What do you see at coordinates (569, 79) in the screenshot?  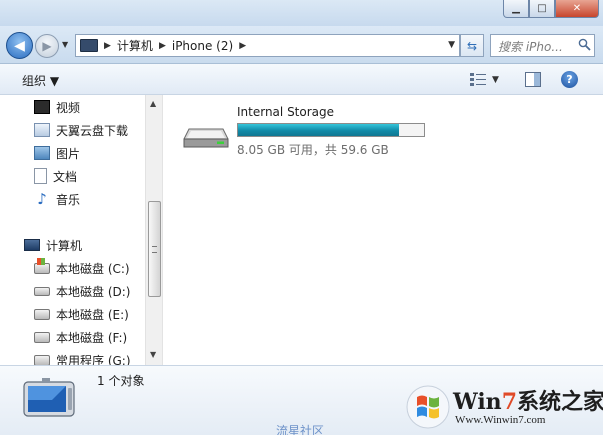 I see `help-button: ?` at bounding box center [569, 79].